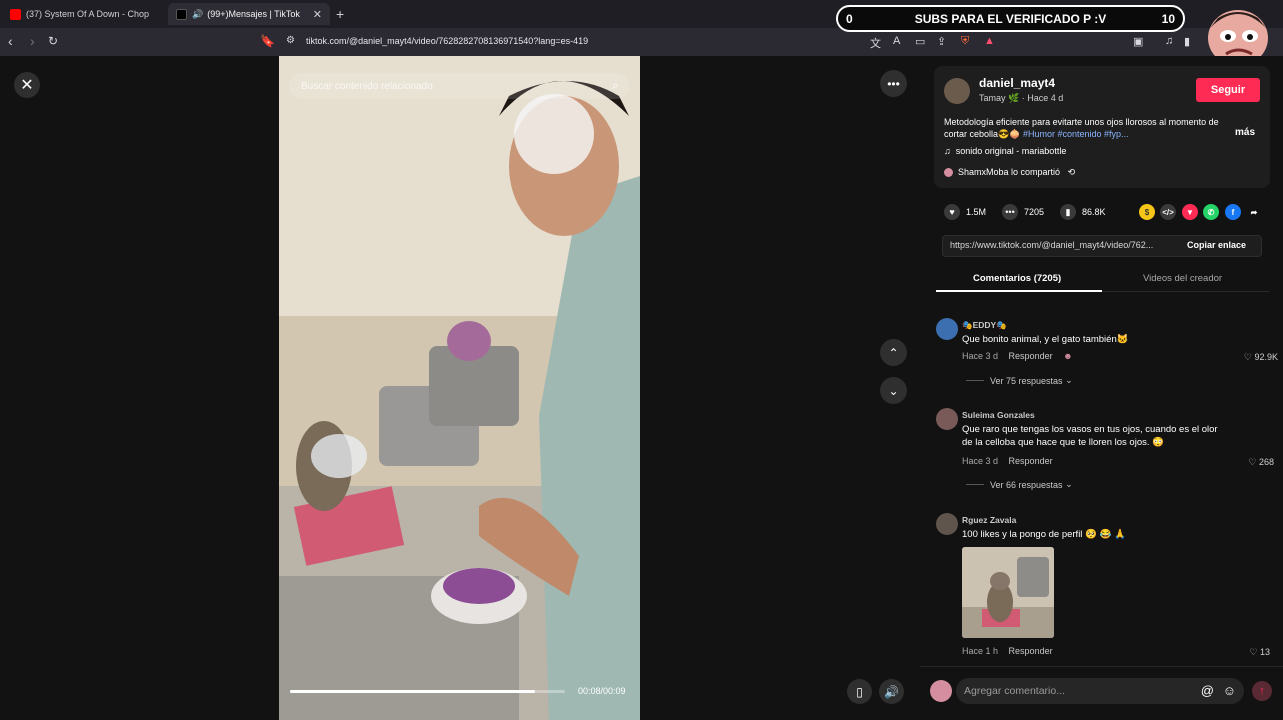 The image size is (1283, 720). What do you see at coordinates (1168, 212) in the screenshot?
I see `embed-icon: </>` at bounding box center [1168, 212].